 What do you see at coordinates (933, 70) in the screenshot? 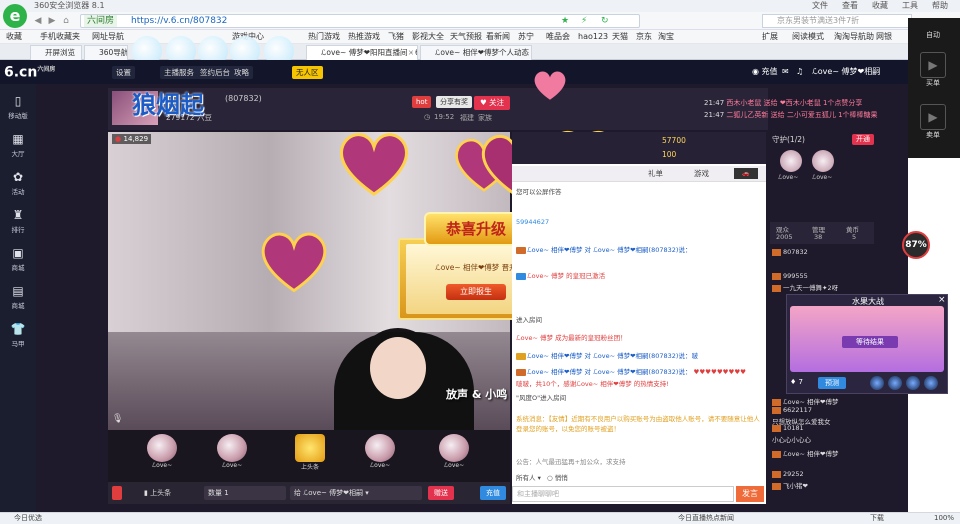
I see `dock-buy: ▶ 买单` at bounding box center [933, 70].